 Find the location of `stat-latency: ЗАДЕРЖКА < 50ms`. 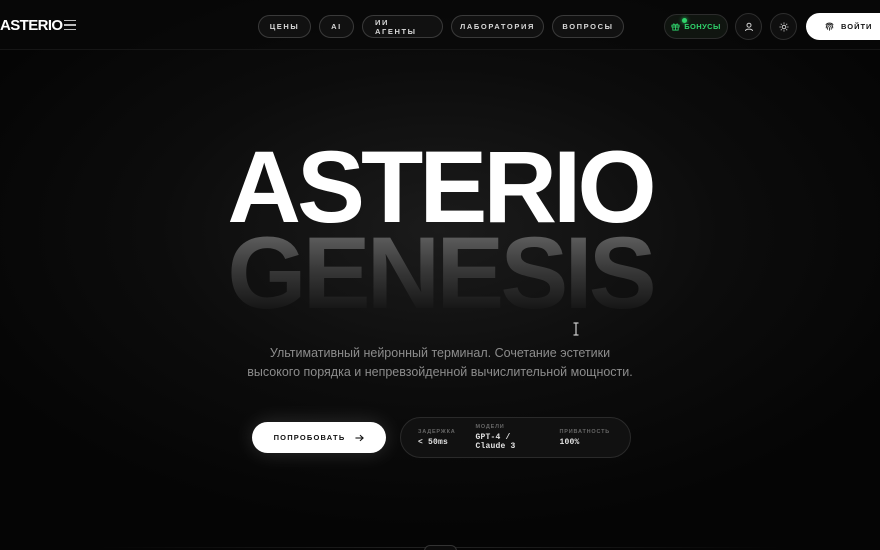

stat-latency: ЗАДЕРЖКА < 50ms is located at coordinates (437, 438).